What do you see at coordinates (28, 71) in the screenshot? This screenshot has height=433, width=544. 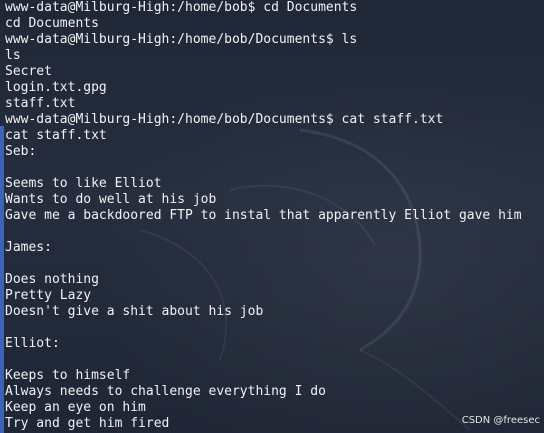 I see `terminal-line: Secret` at bounding box center [28, 71].